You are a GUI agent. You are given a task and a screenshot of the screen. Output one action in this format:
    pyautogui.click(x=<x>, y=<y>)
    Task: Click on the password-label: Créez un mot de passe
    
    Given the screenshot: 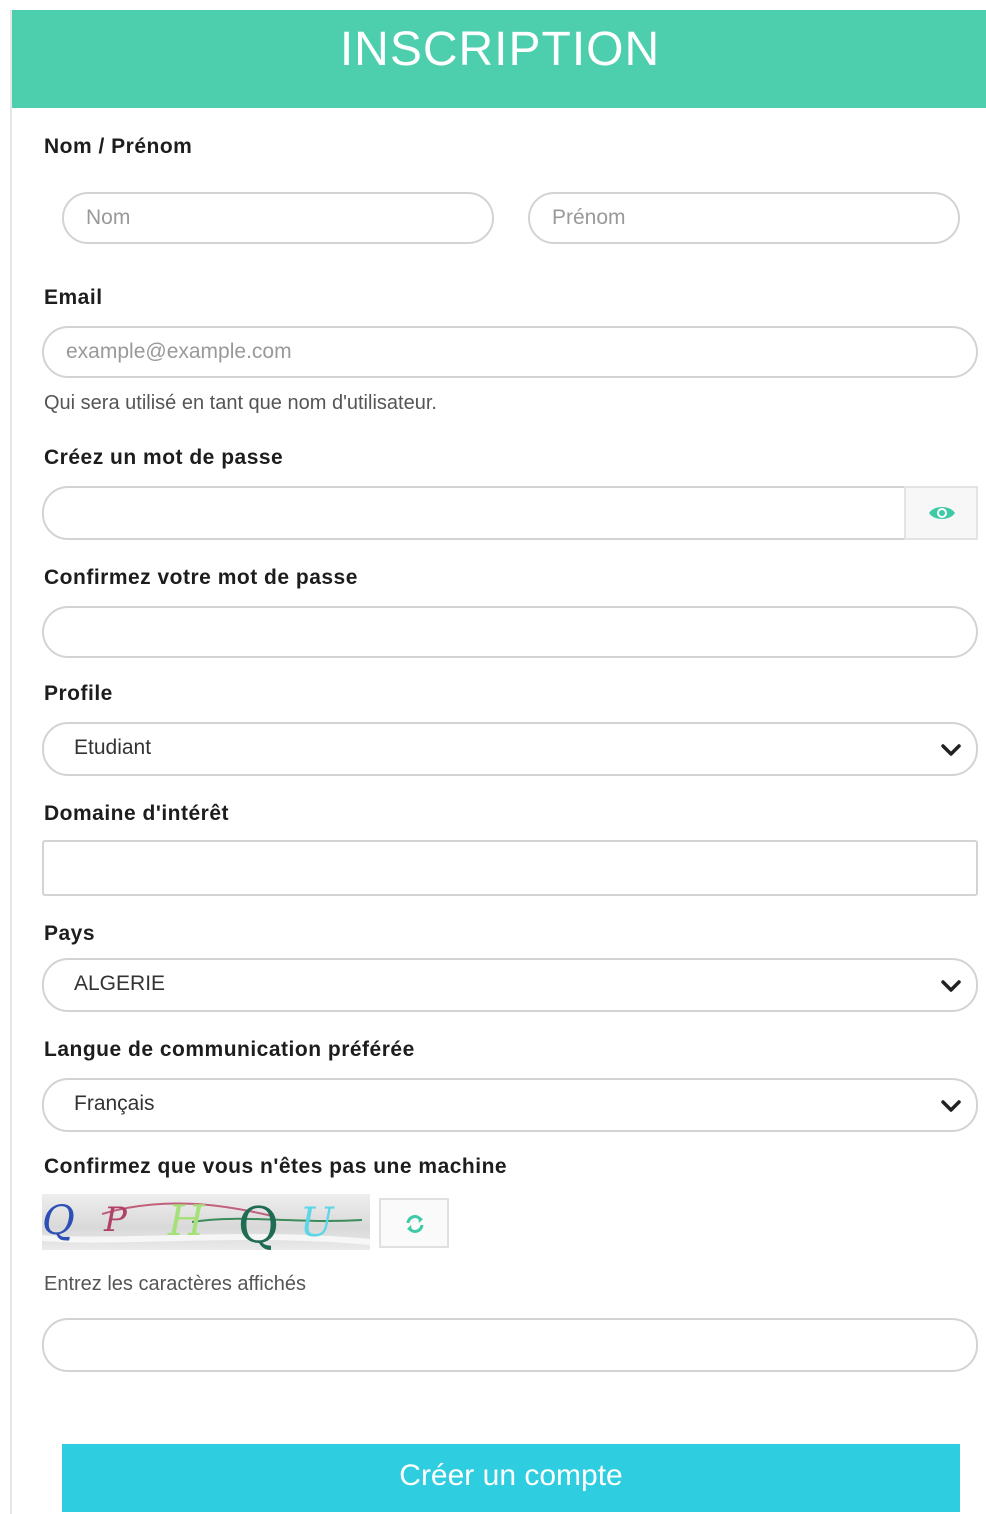 What is the action you would take?
    pyautogui.click(x=164, y=457)
    